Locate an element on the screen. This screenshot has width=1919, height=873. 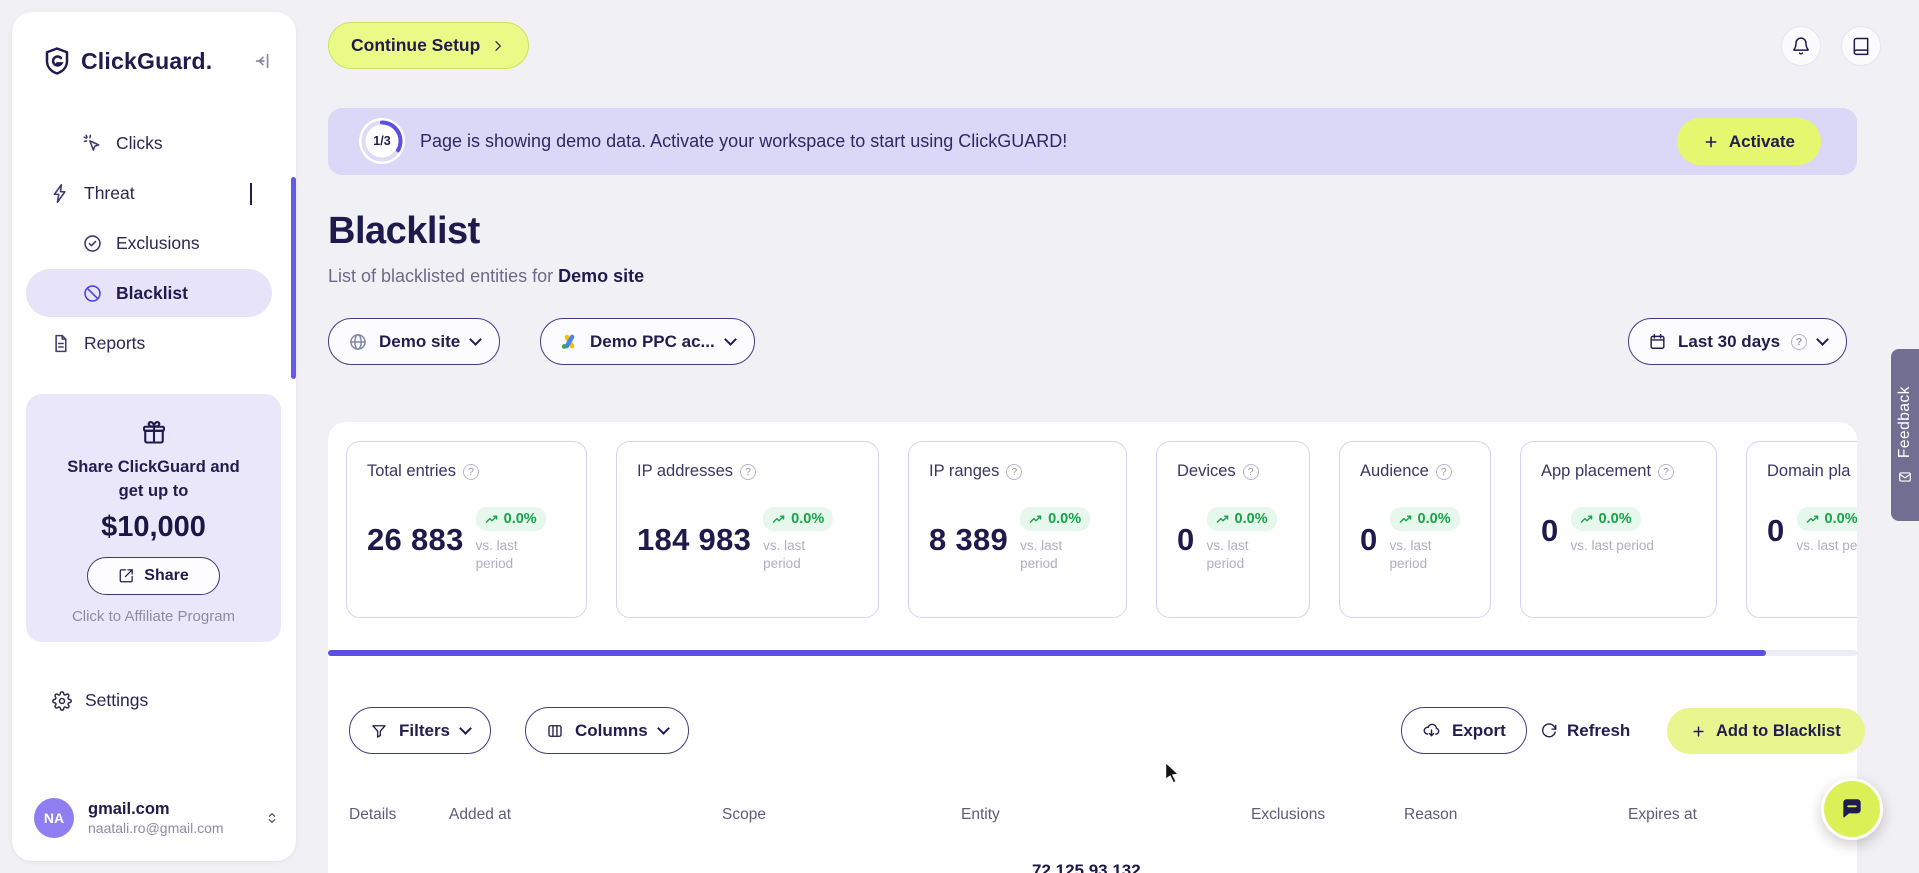
activate-button: Activate is located at coordinates (1748, 141).